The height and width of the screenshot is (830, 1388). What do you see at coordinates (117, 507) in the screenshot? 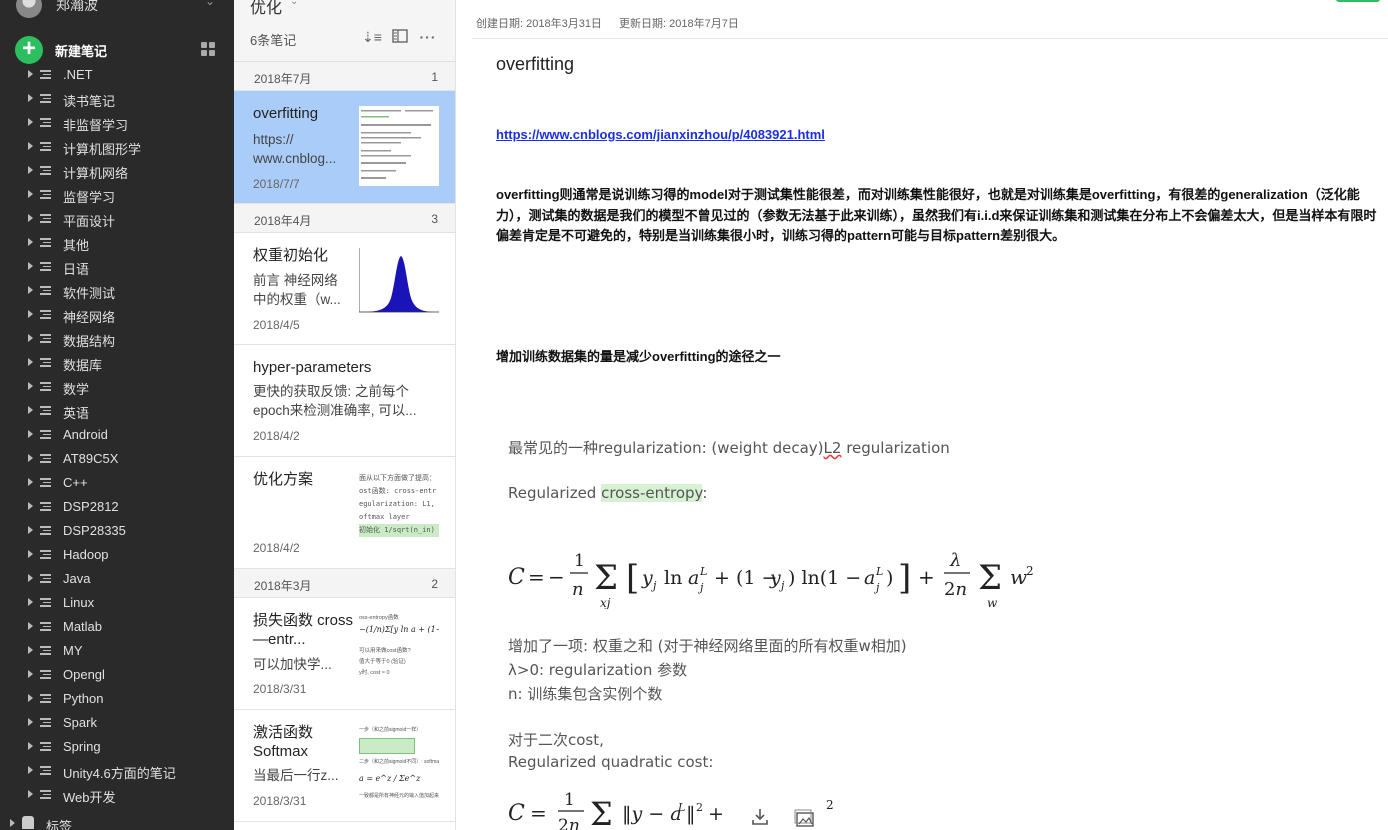
I see `sidebar-item-notebook: DSP2812` at bounding box center [117, 507].